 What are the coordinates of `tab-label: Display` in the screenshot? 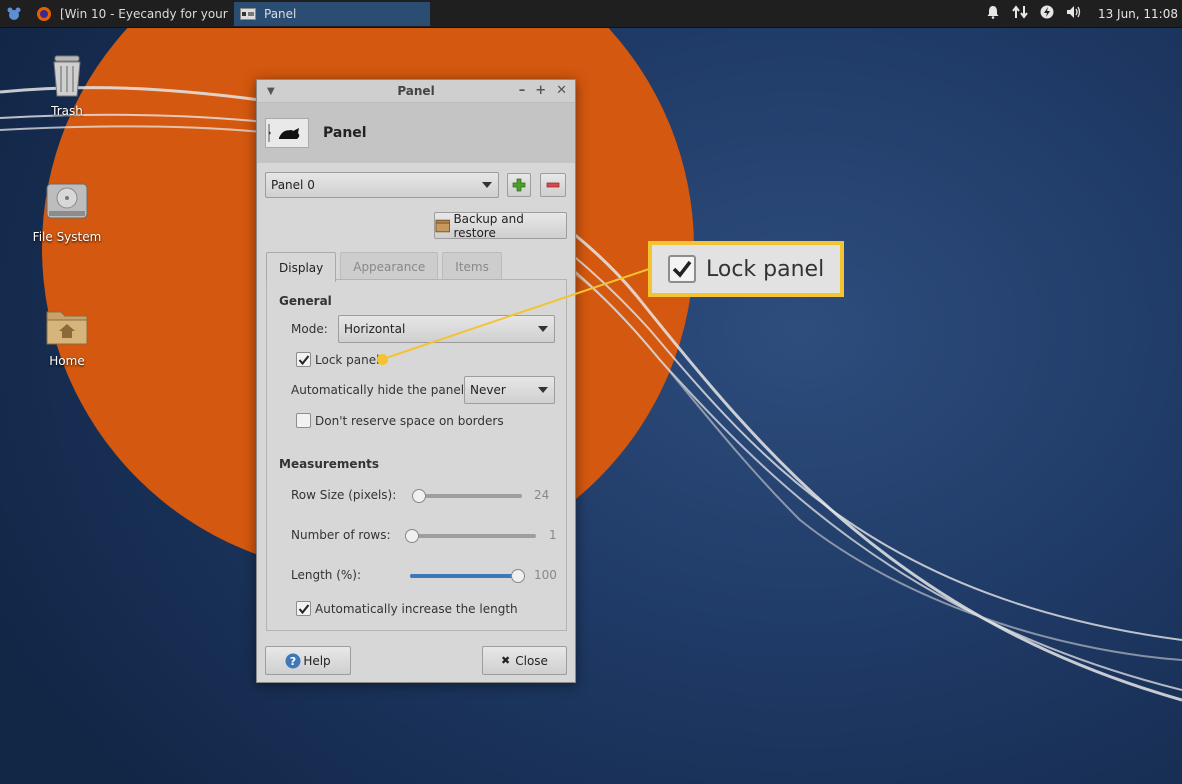 It's located at (301, 267).